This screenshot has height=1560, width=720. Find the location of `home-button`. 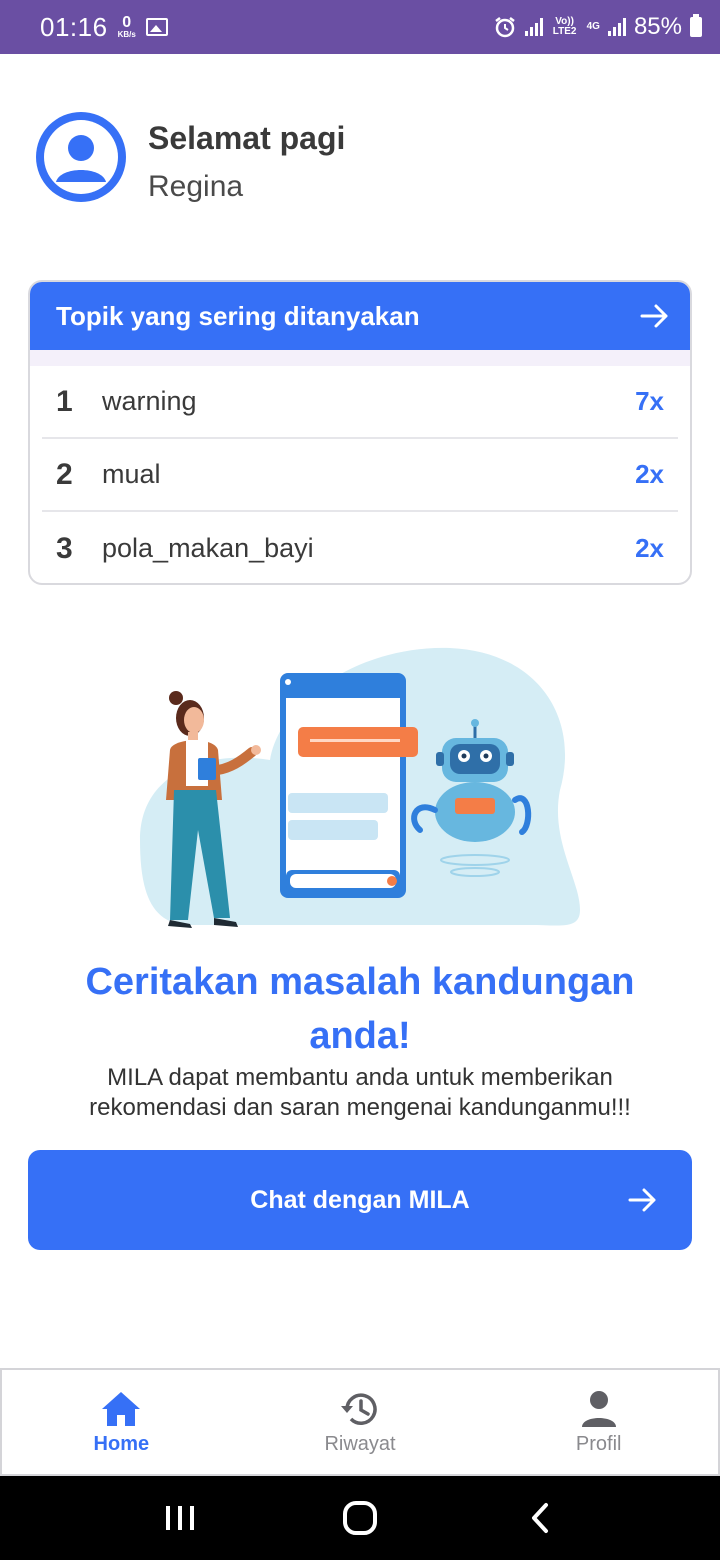

home-button is located at coordinates (360, 1518).